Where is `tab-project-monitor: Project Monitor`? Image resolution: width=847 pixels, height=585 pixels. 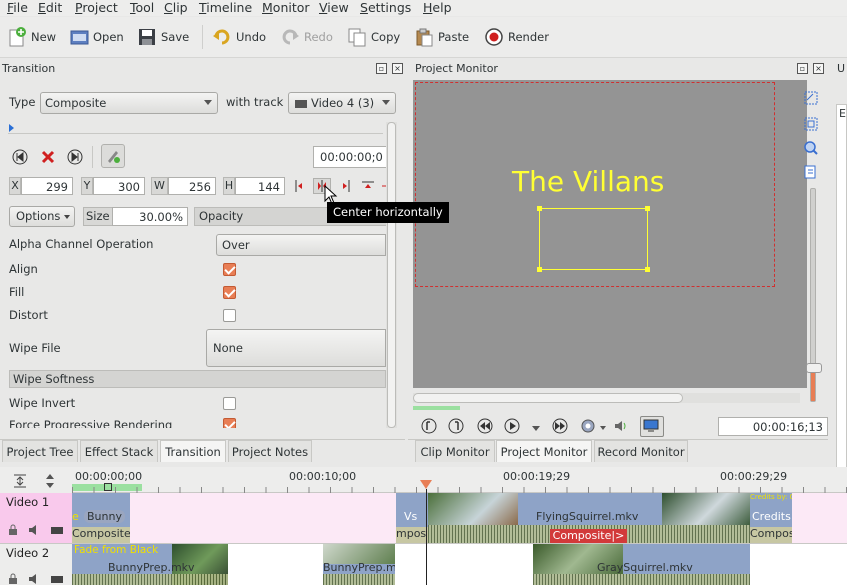
tab-project-monitor: Project Monitor is located at coordinates (544, 451).